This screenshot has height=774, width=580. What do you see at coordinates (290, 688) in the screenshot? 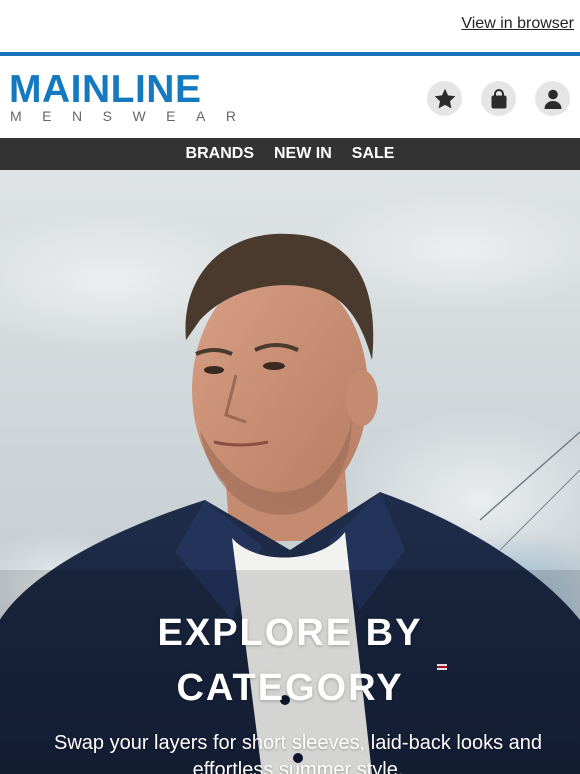
I see `hero-title-line-2: CATEGORY` at bounding box center [290, 688].